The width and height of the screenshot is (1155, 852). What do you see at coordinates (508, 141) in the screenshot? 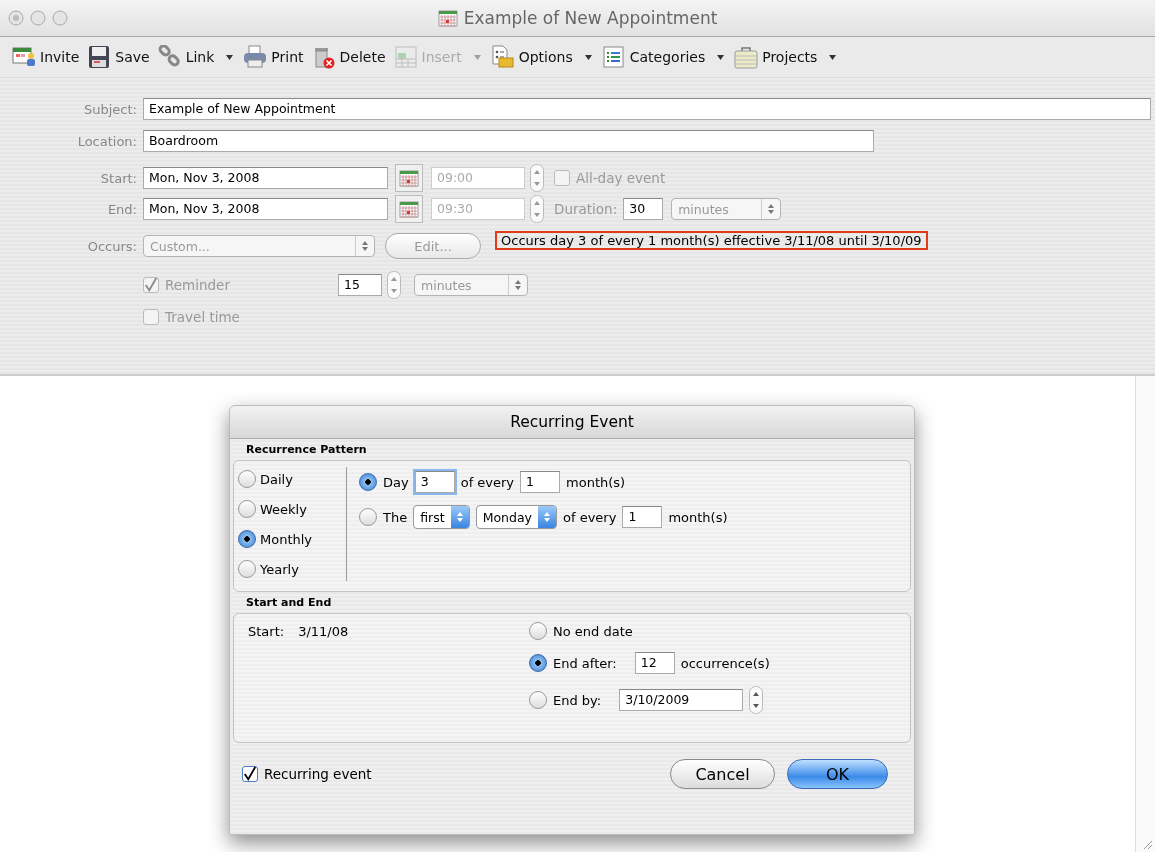
I see `location-field: Boardroom` at bounding box center [508, 141].